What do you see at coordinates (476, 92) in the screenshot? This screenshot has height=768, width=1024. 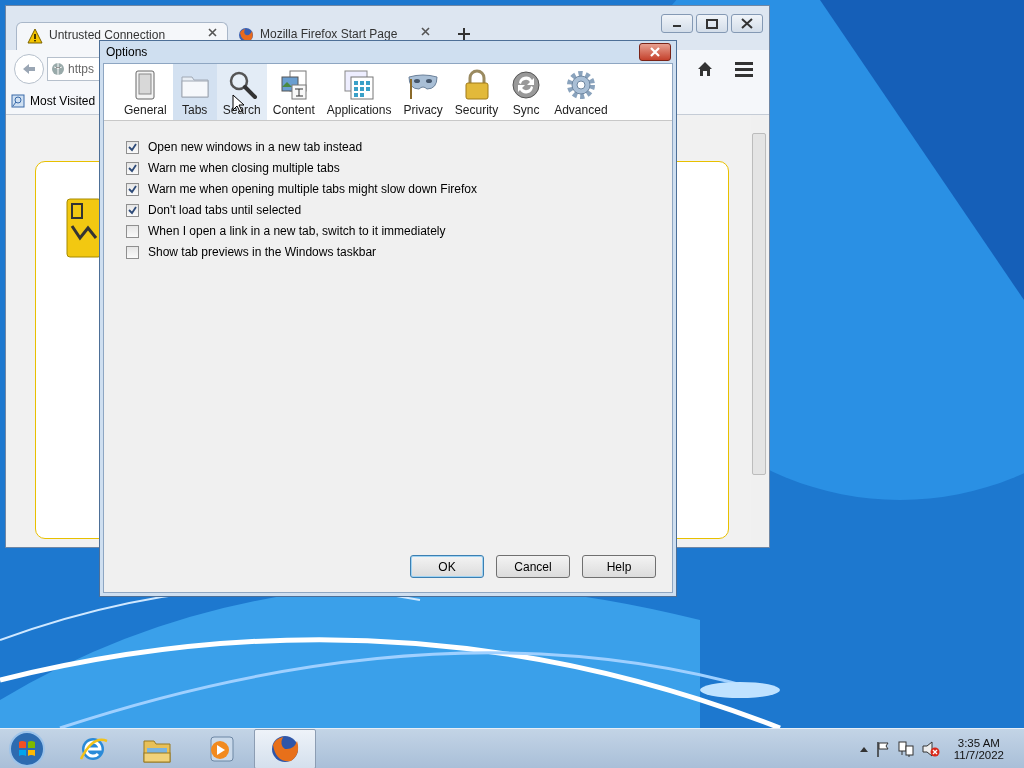 I see `pane-tab: Security` at bounding box center [476, 92].